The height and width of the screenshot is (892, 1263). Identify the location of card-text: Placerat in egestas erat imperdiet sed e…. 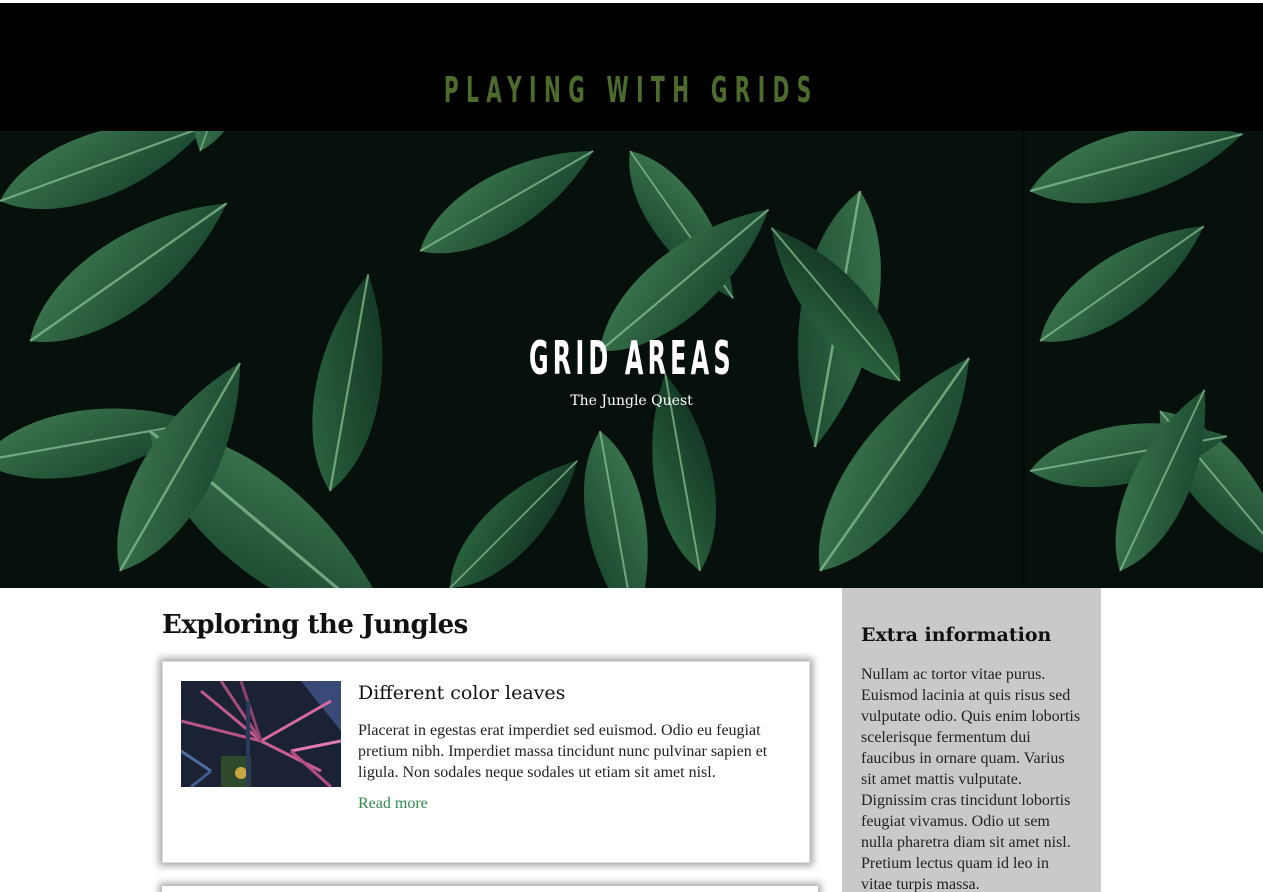
(563, 751).